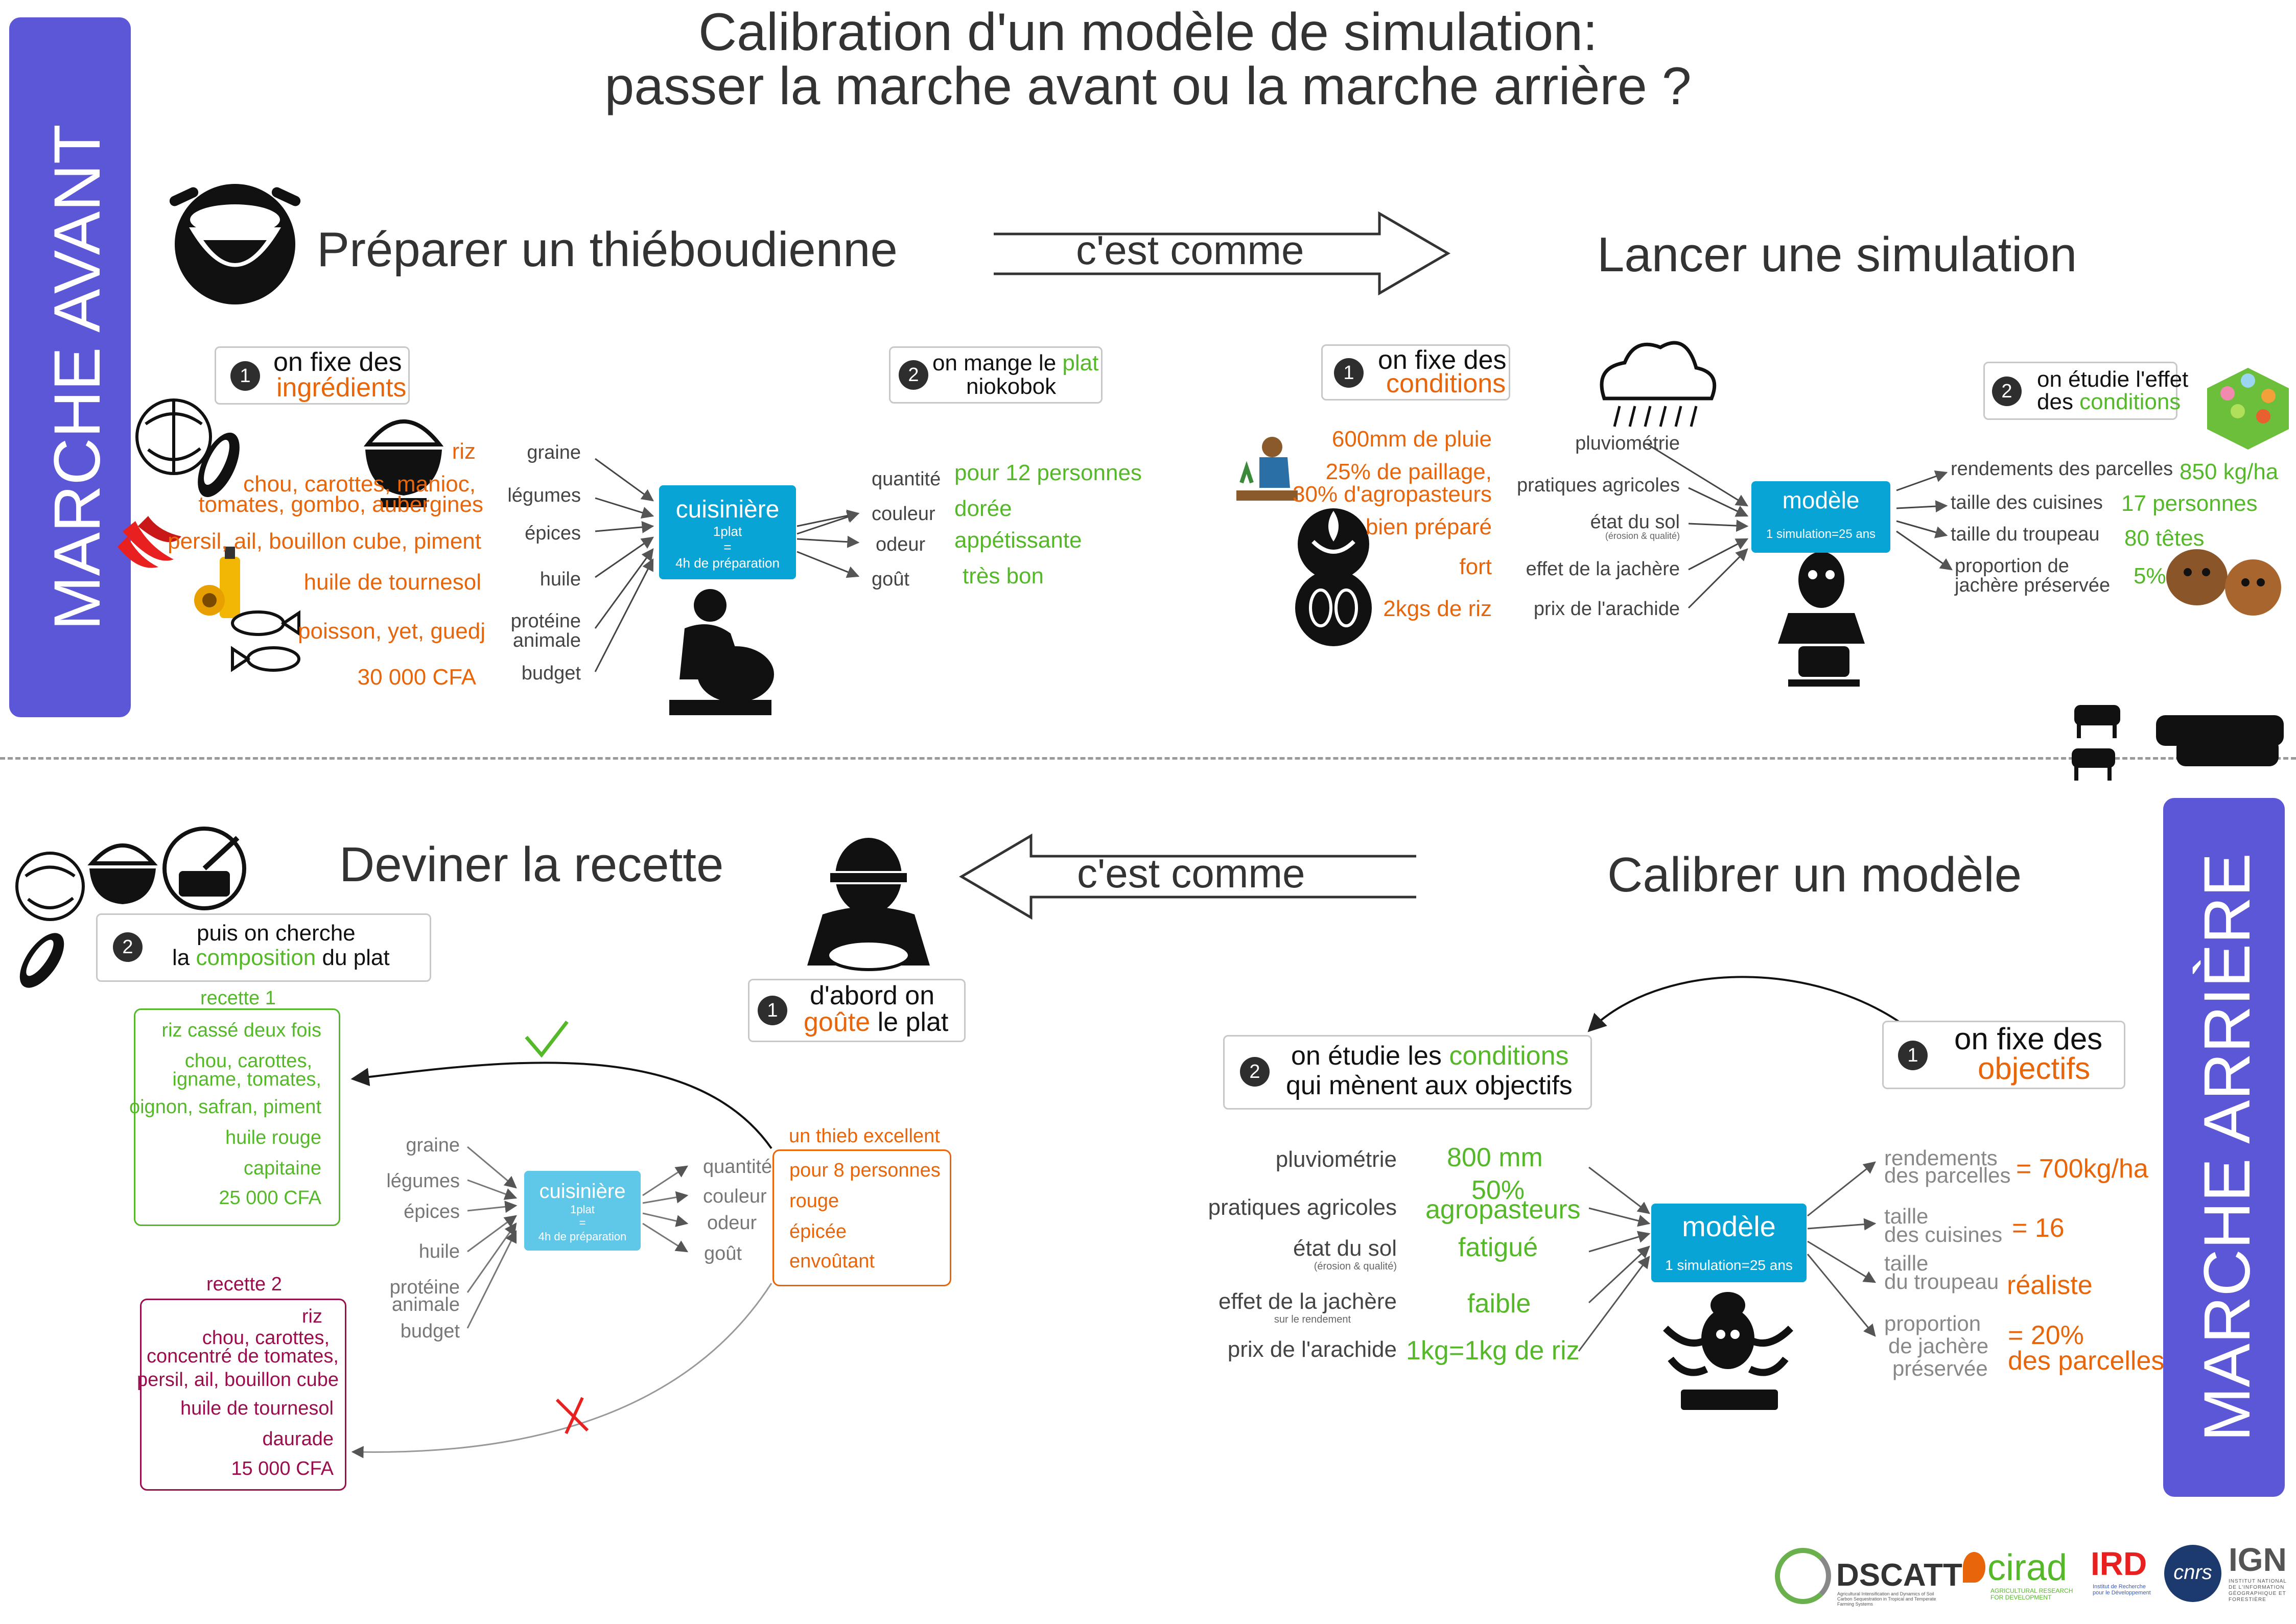  I want to click on input-label: graine, so click(433, 1145).